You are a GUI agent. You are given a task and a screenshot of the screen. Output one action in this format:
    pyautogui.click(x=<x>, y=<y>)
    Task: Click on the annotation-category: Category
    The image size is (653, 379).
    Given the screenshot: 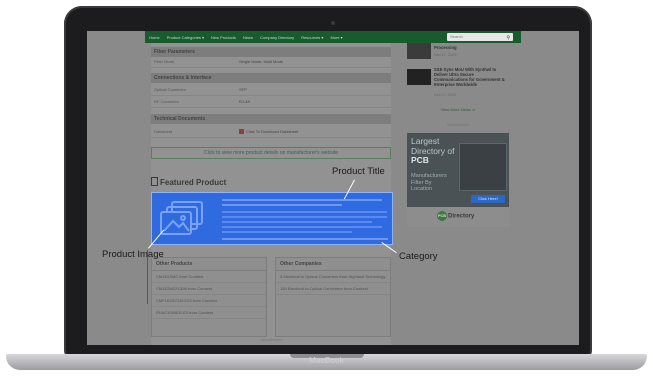 What is the action you would take?
    pyautogui.click(x=418, y=256)
    